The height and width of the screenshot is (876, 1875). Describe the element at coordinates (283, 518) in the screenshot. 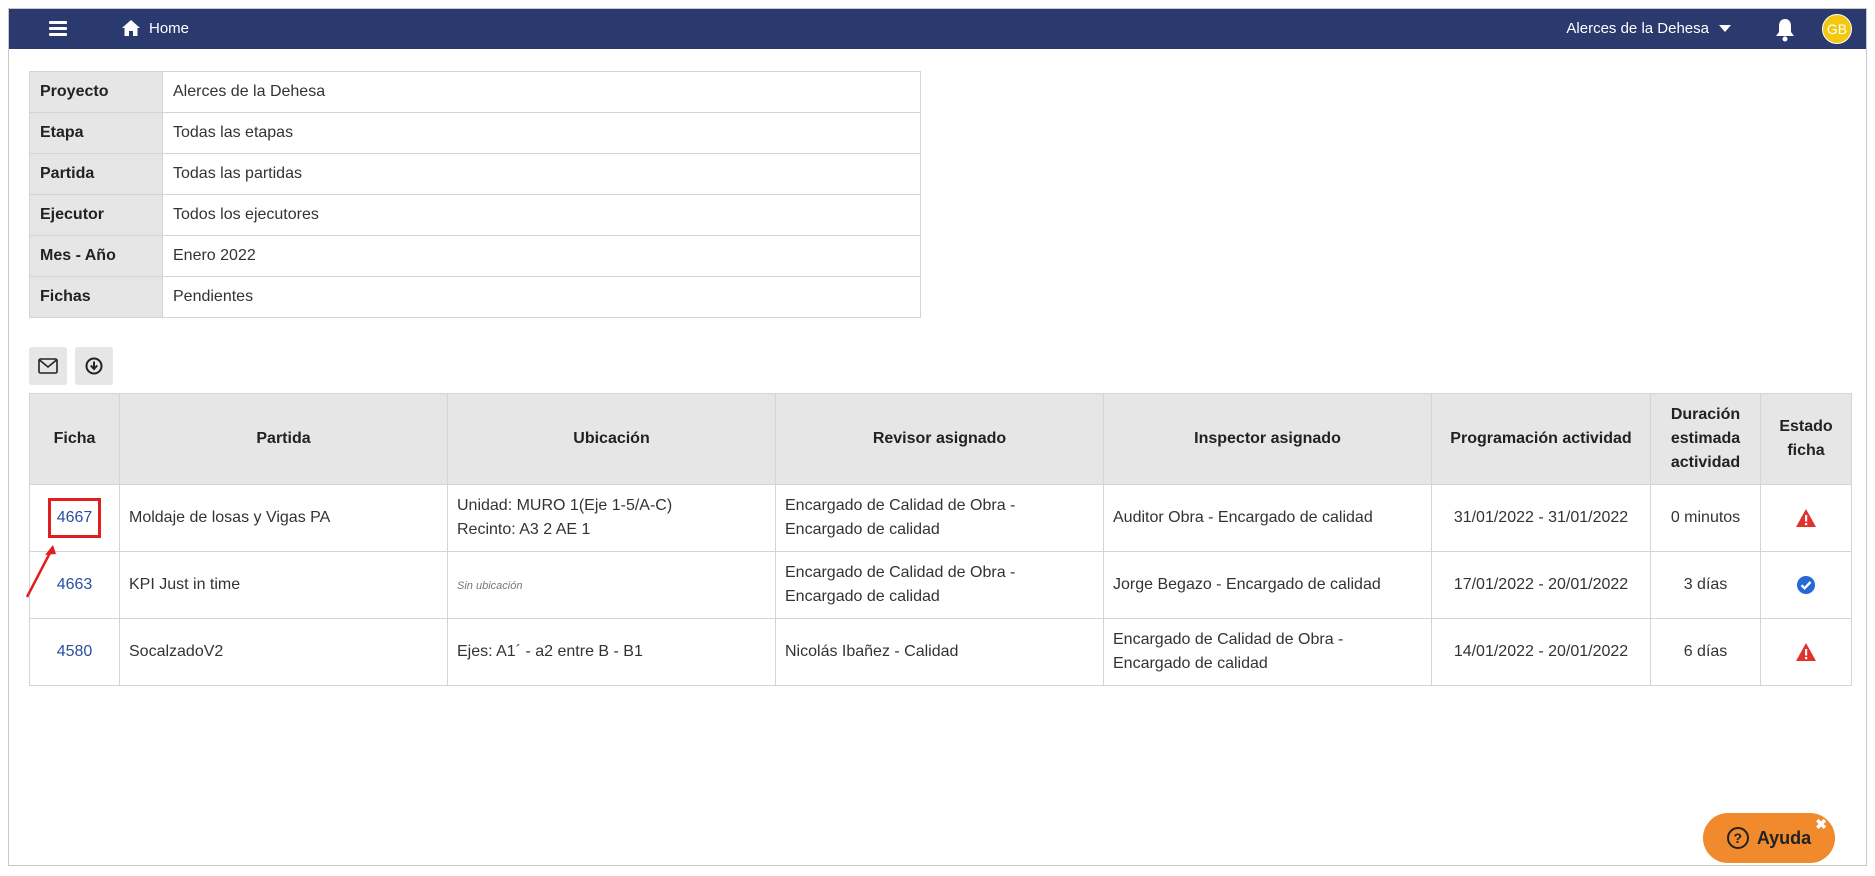

I see `partida-cell: Moldaje de losas y Vigas PA` at that location.